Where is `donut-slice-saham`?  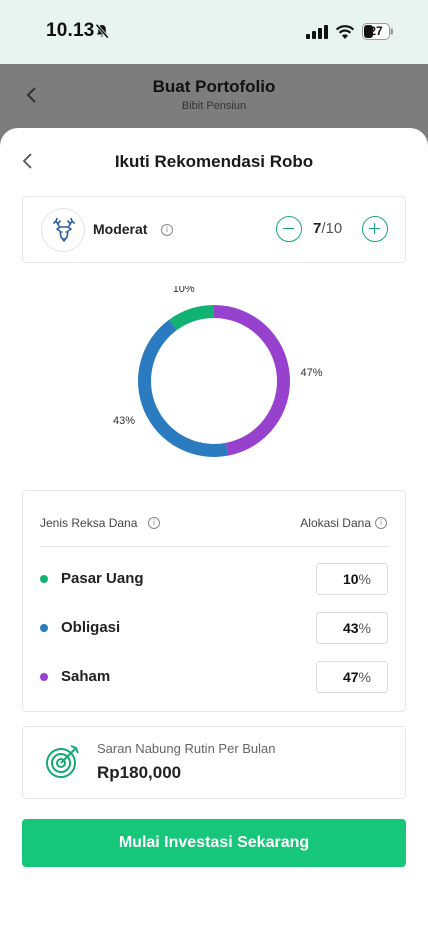 donut-slice-saham is located at coordinates (252, 380).